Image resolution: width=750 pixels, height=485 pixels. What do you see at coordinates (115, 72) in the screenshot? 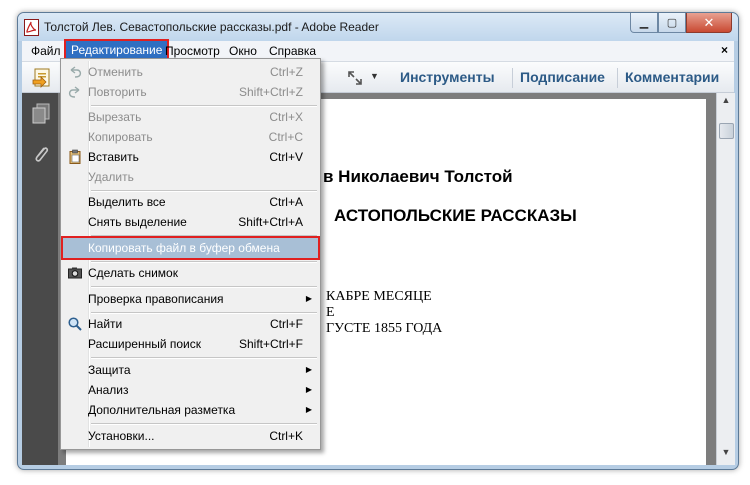
I see `menu-item-label: Отменить` at bounding box center [115, 72].